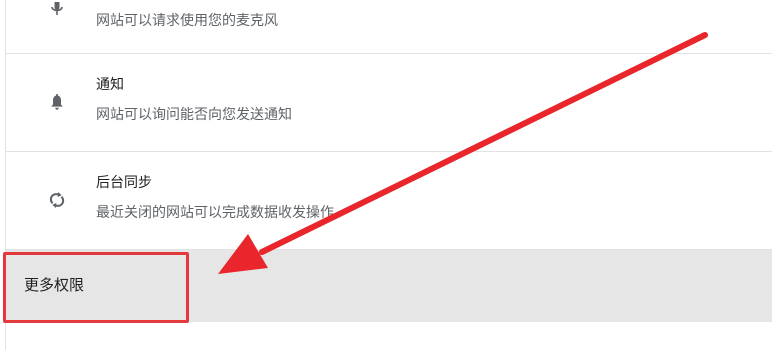 The width and height of the screenshot is (772, 350). What do you see at coordinates (57, 11) in the screenshot?
I see `microphone-icon` at bounding box center [57, 11].